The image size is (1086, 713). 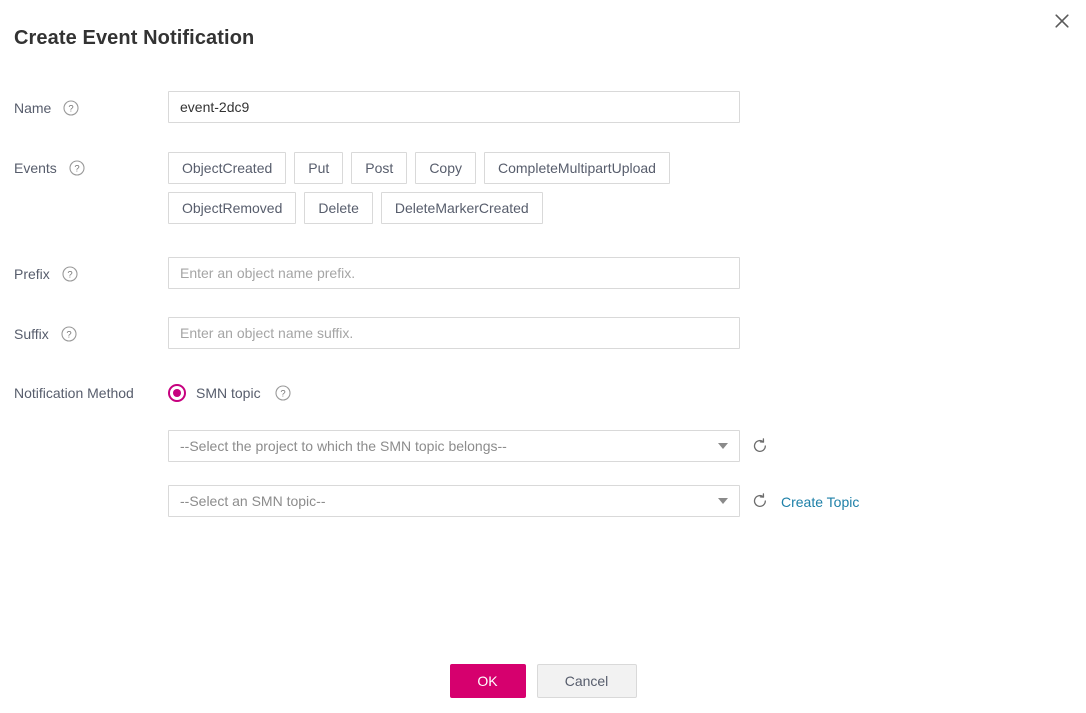 I want to click on event-button-completemultipartupload: CompleteMultipartUpload, so click(x=577, y=168).